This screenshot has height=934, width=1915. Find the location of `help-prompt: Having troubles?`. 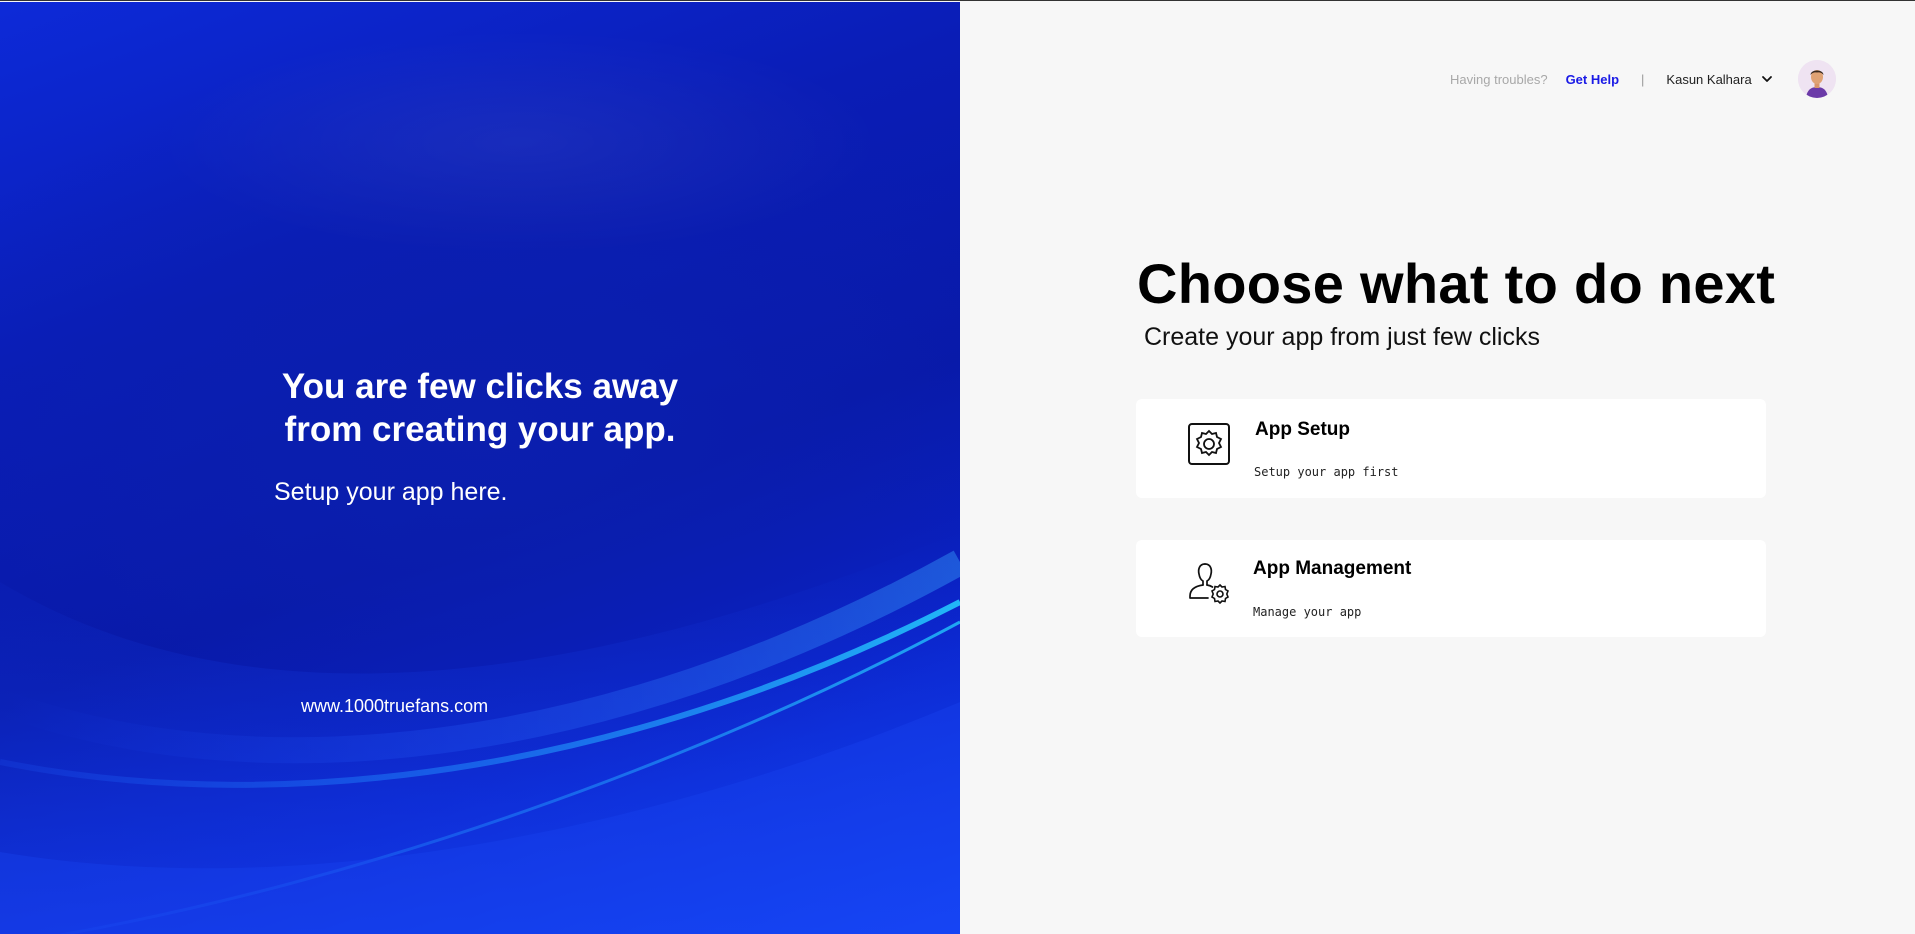

help-prompt: Having troubles? is located at coordinates (1499, 79).